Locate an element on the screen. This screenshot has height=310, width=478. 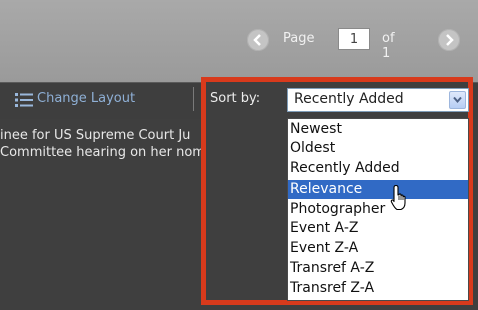
sort-select-value: Recently Added is located at coordinates (349, 99).